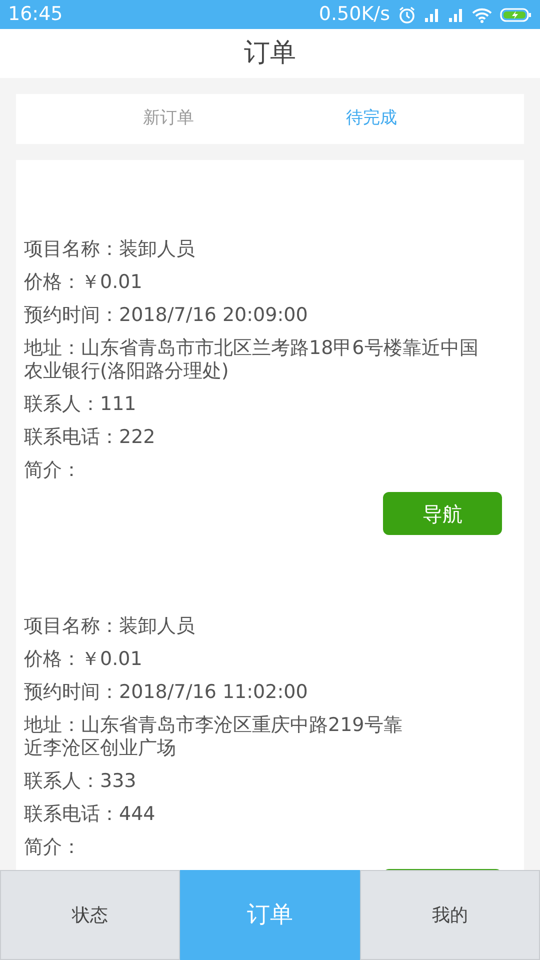 The image size is (540, 960). What do you see at coordinates (90, 437) in the screenshot?
I see `order-detail: 联系电话：222` at bounding box center [90, 437].